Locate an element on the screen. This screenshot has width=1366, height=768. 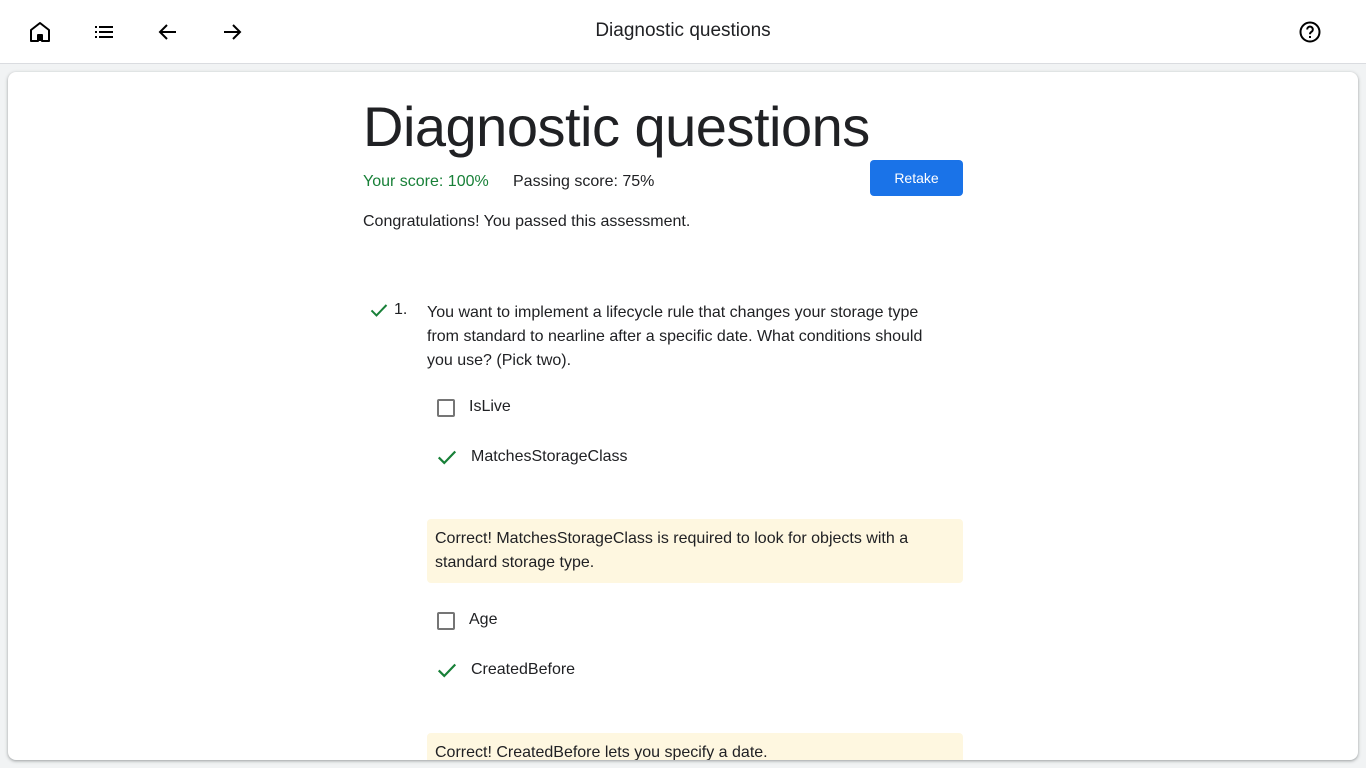
question-correct-check-icon is located at coordinates (379, 310).